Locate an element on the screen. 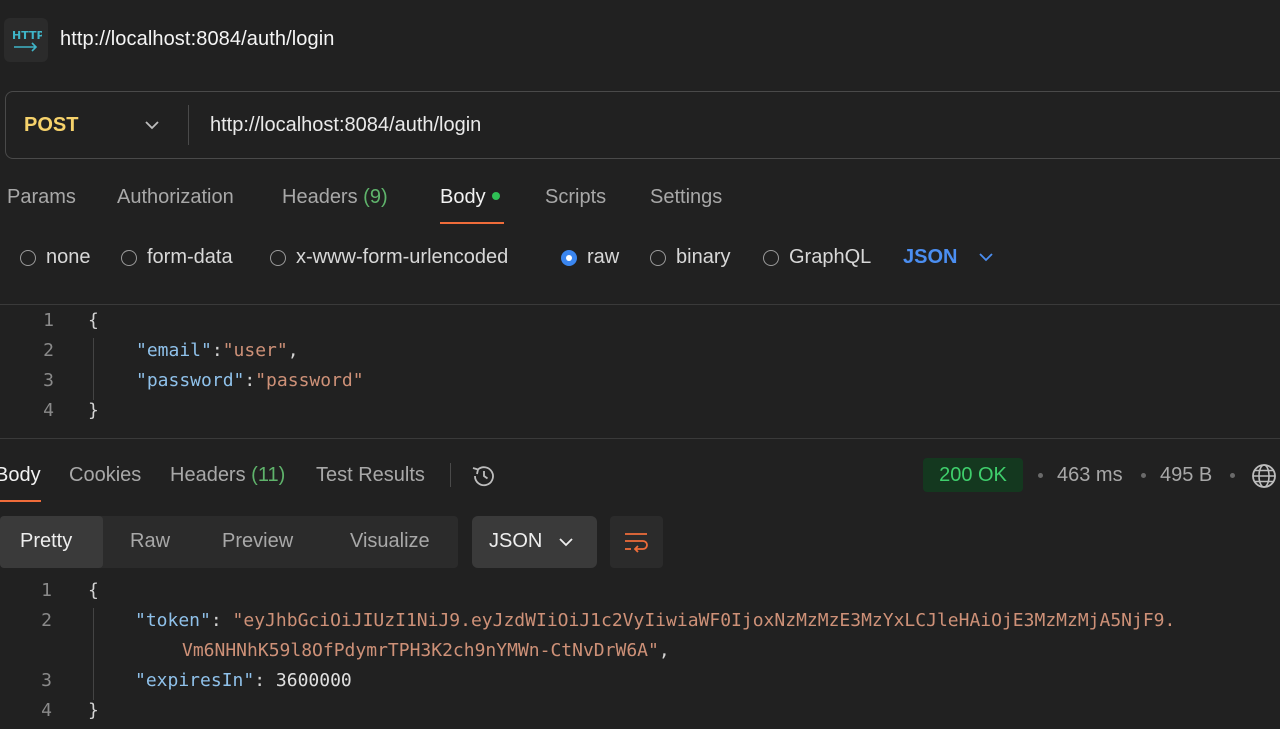 The image size is (1280, 729). response-tab-body-label: Body is located at coordinates (20, 475).